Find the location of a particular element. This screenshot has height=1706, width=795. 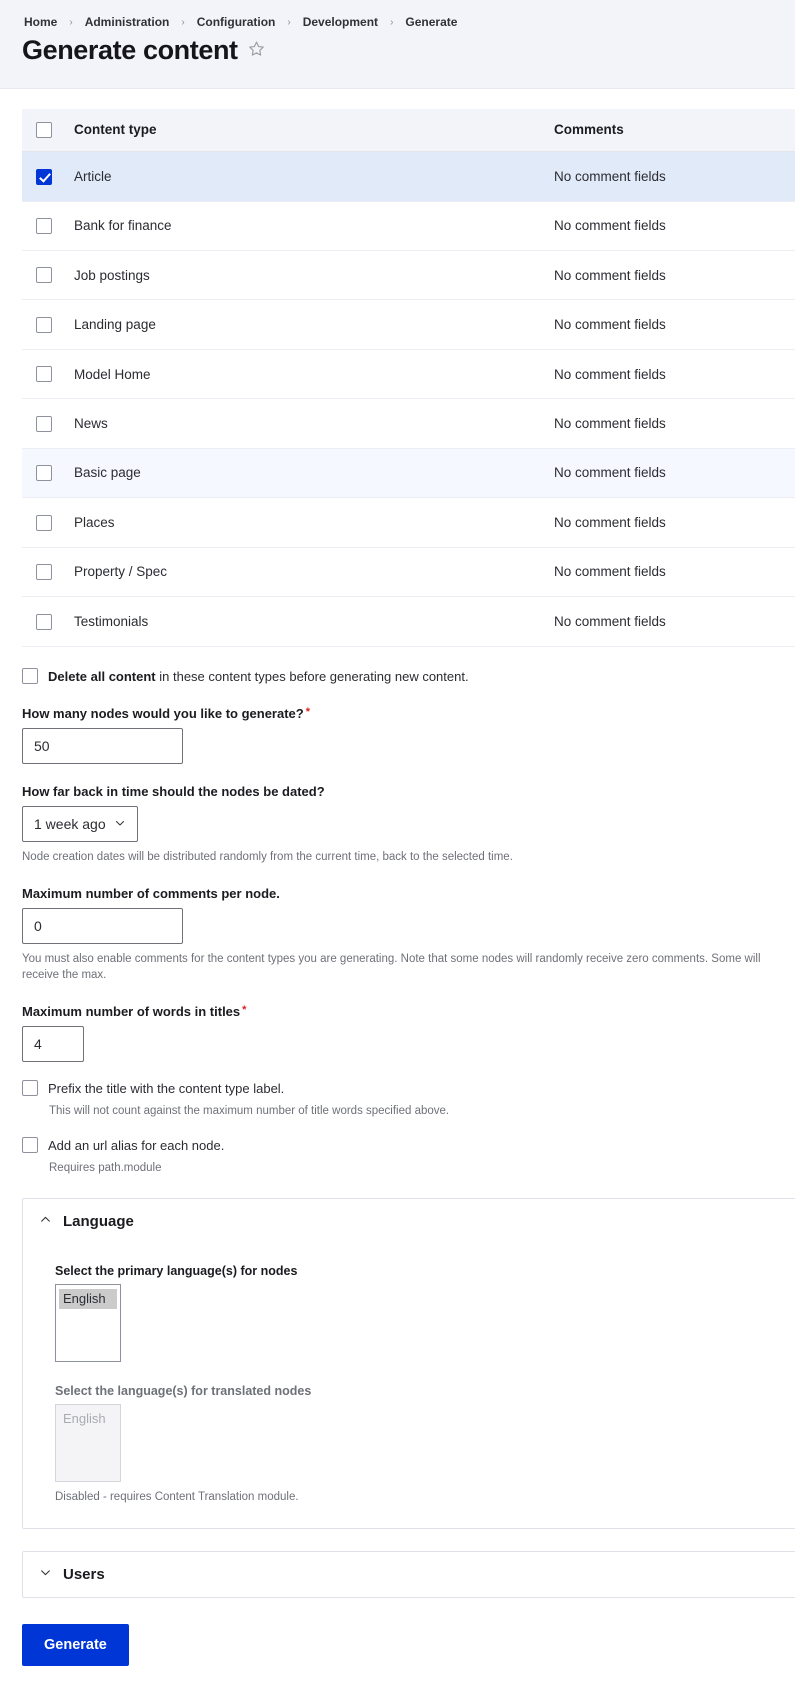

row-content-type-name: Bank for finance is located at coordinates (314, 226).